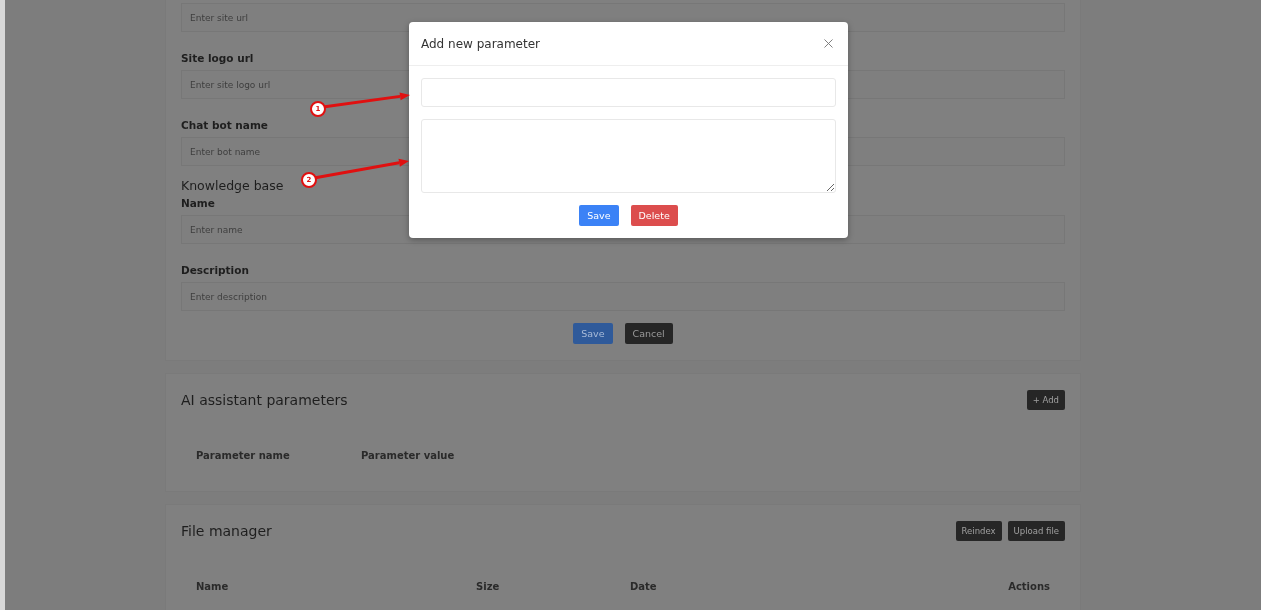 The image size is (1261, 610). Describe the element at coordinates (1045, 400) in the screenshot. I see `action-button: + Add` at that location.